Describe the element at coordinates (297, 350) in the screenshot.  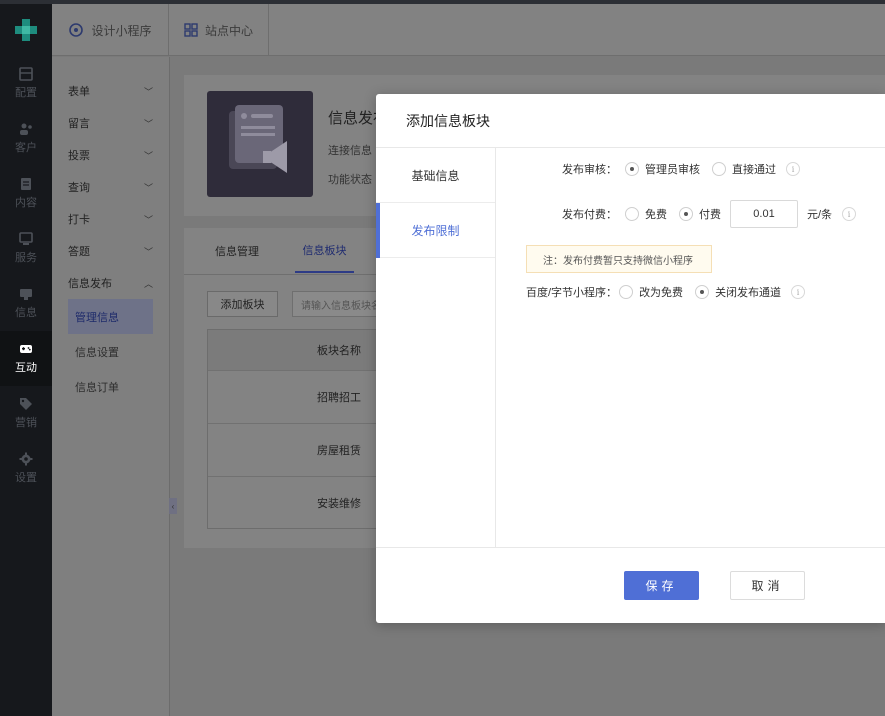
I see `table-header-block-name: 板块名称` at that location.